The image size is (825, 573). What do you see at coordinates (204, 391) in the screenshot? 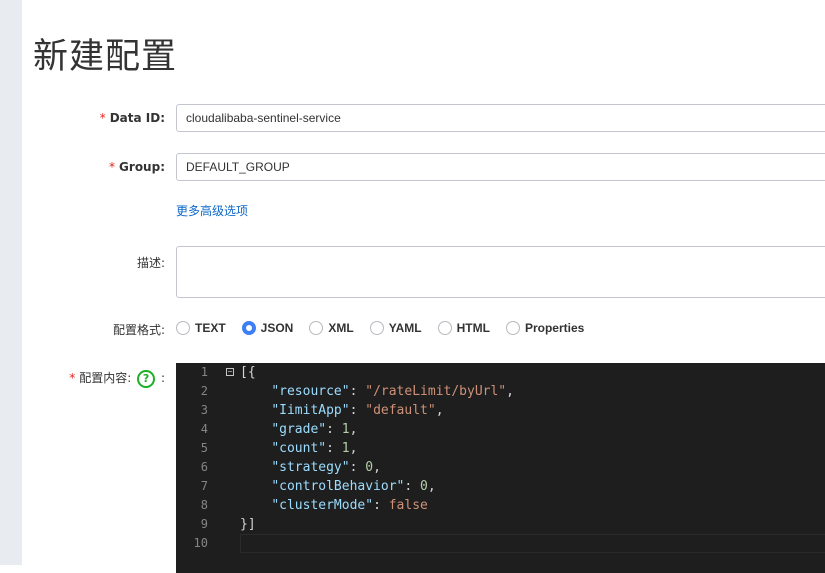
I see `line-number: 2` at bounding box center [204, 391].